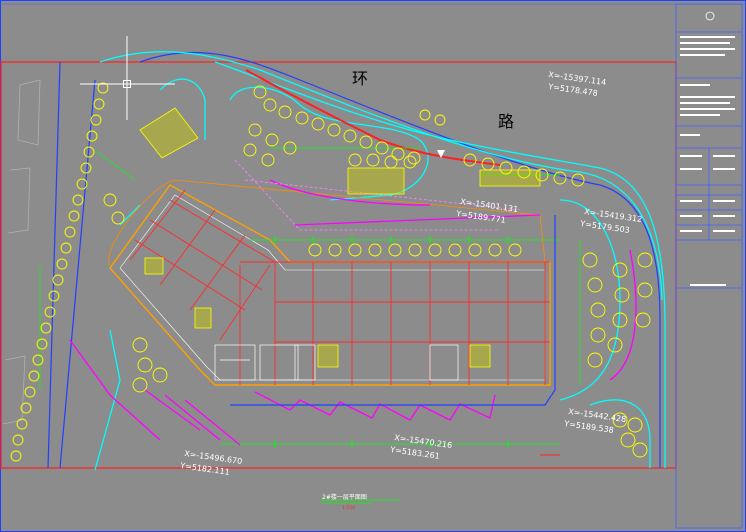 The height and width of the screenshot is (532, 746). What do you see at coordinates (21, 252) in the screenshot?
I see `neighbor-buildings` at bounding box center [21, 252].